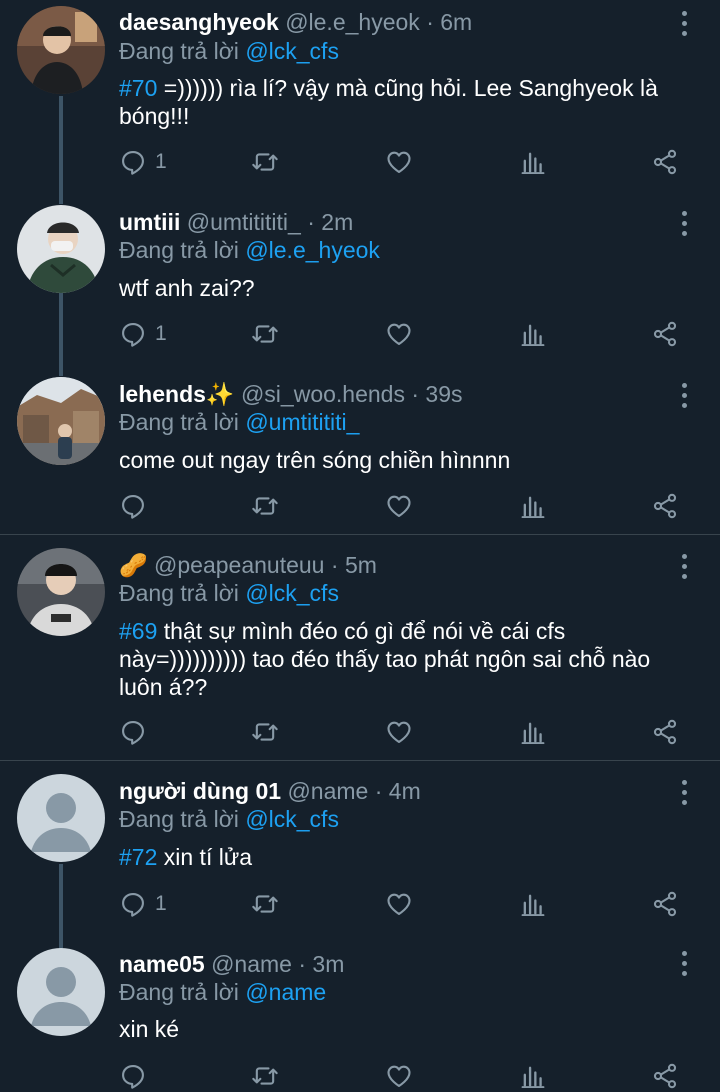 The height and width of the screenshot is (1092, 720). What do you see at coordinates (328, 964) in the screenshot?
I see `timestamp: 3m` at bounding box center [328, 964].